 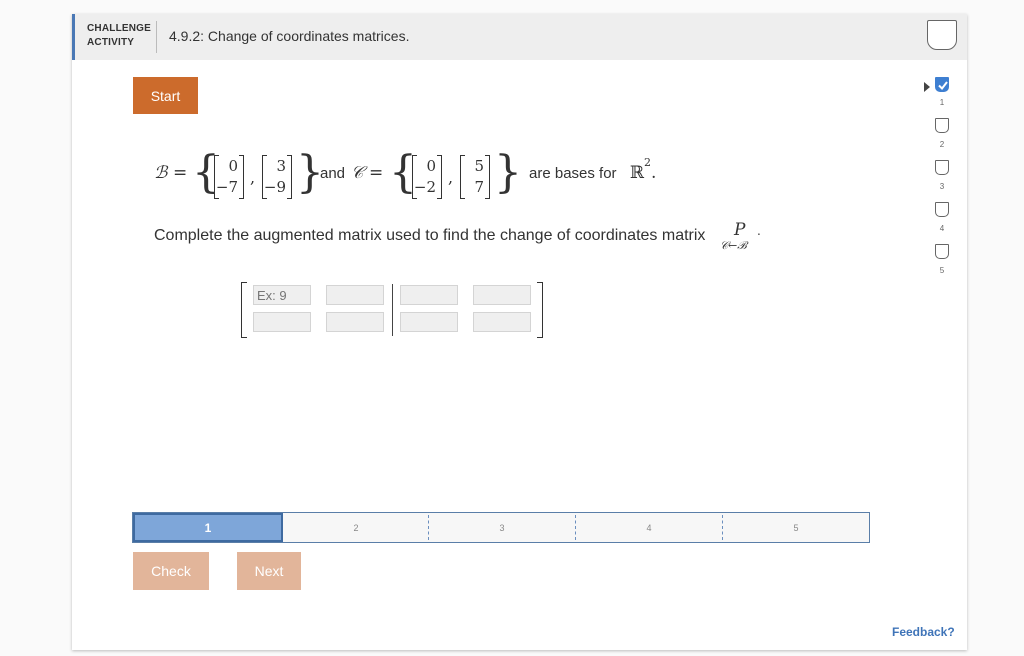 I want to click on activity-type-line1: CHALLENGE, so click(x=119, y=28).